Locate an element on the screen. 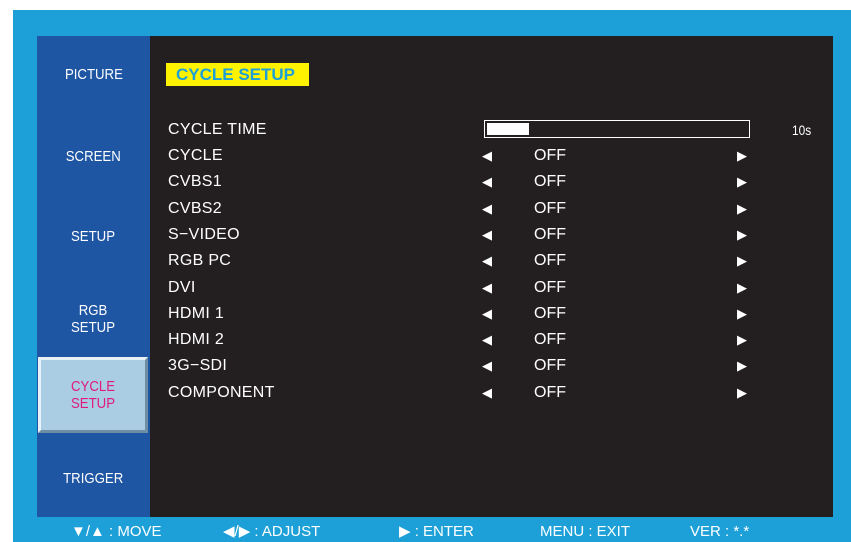 The image size is (851, 542). setting-row: CVBS2 ◀ OFF ▶ is located at coordinates (491, 209).